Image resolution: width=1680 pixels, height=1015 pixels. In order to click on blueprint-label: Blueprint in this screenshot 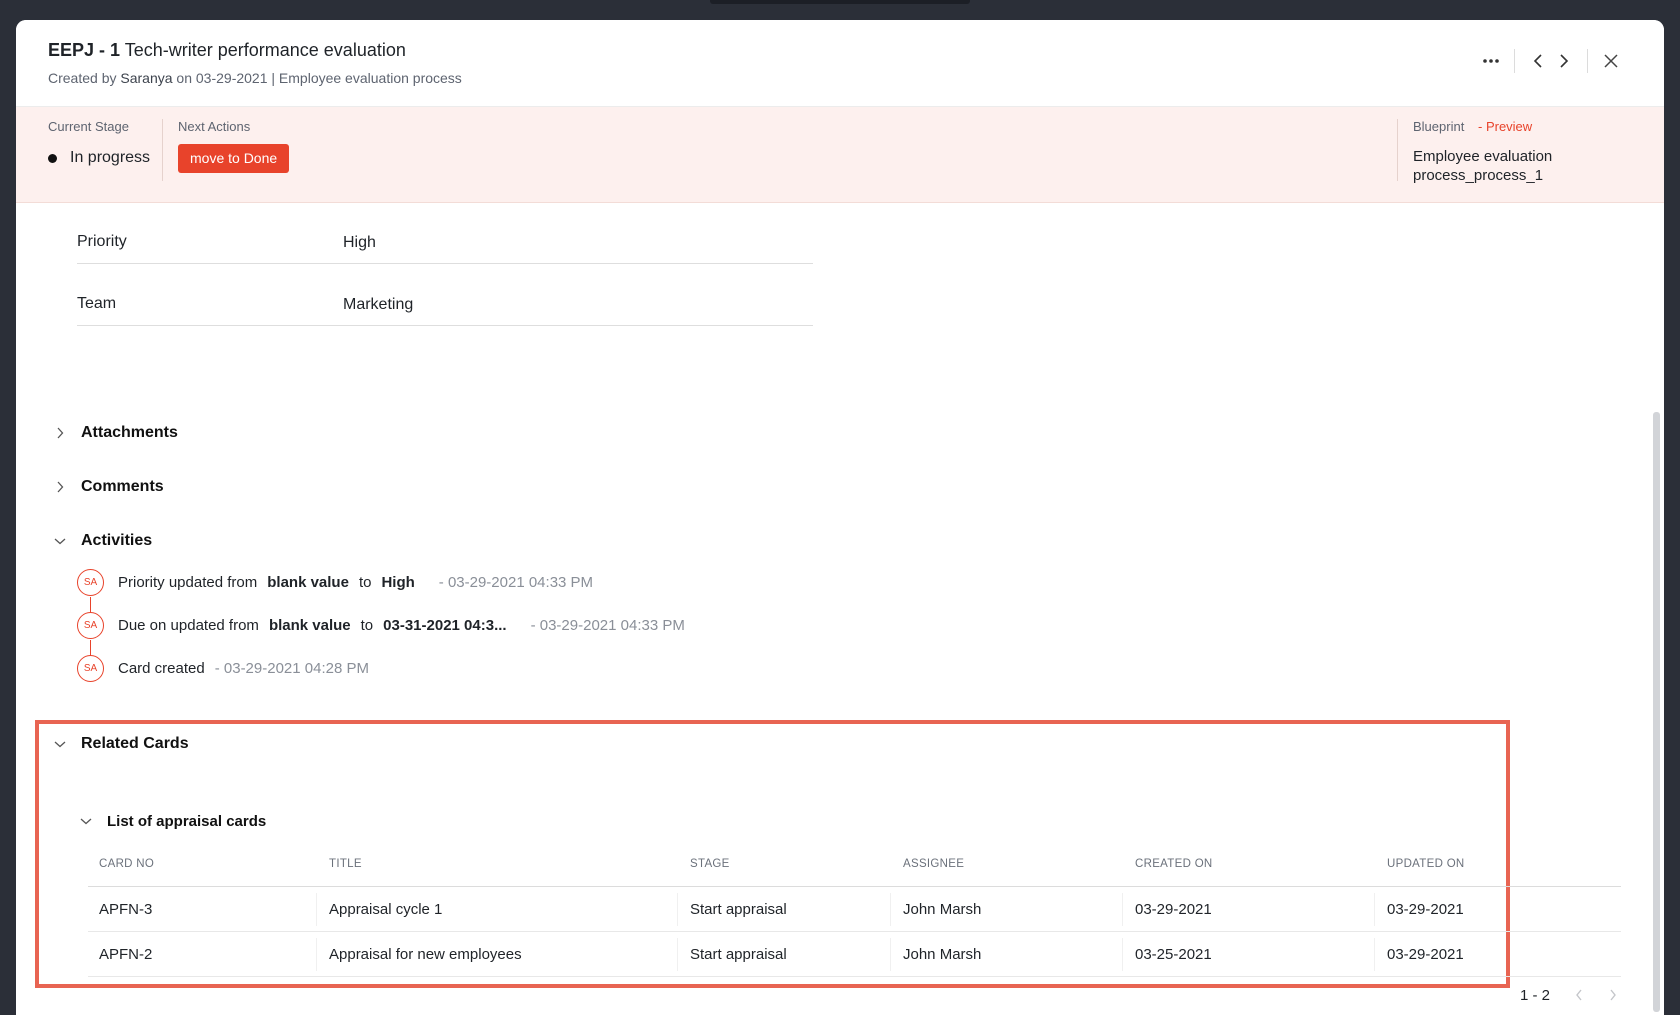, I will do `click(1439, 126)`.